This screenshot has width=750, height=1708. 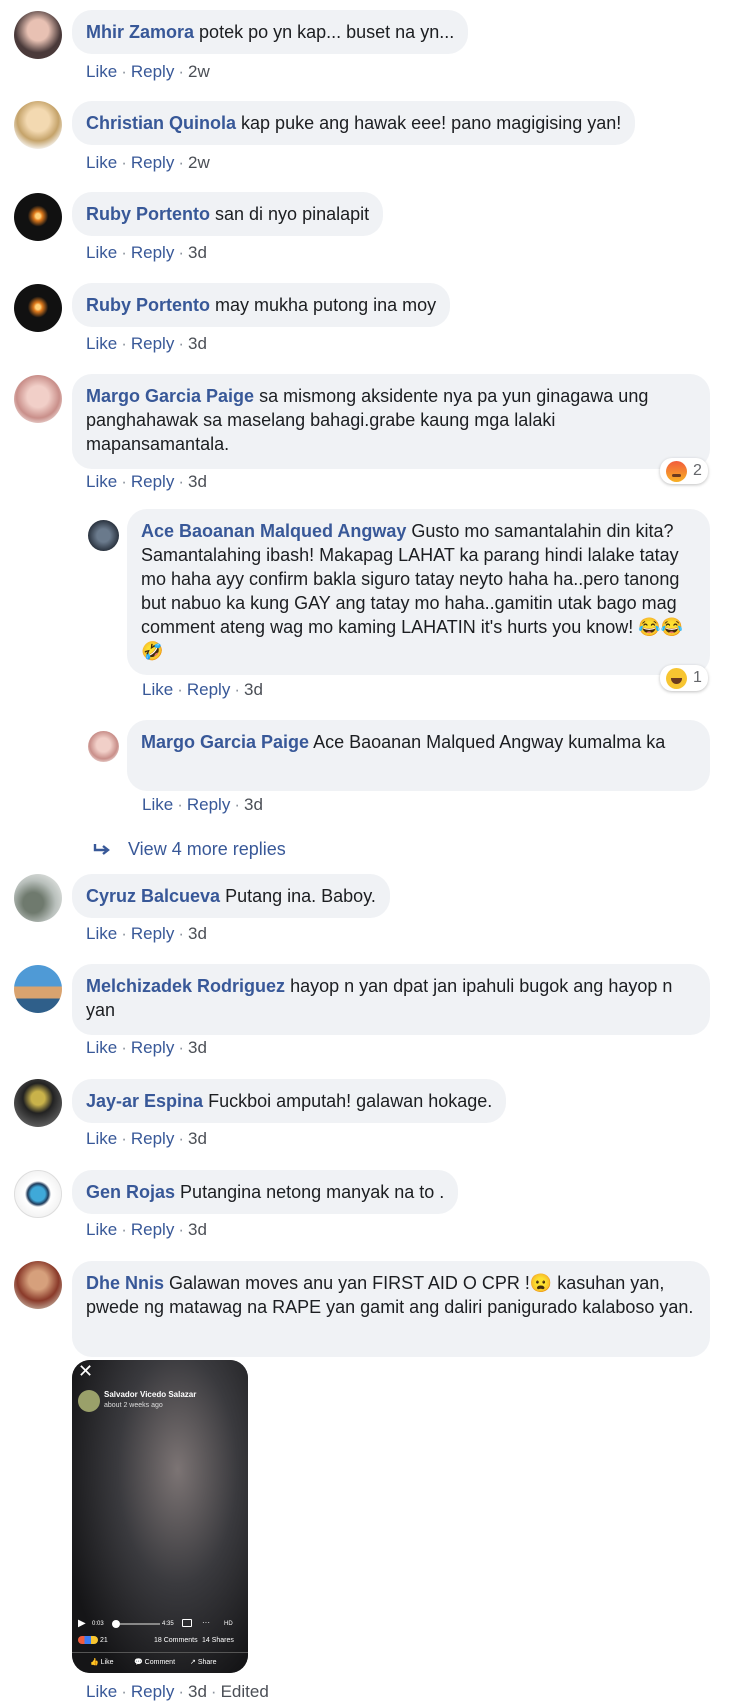 What do you see at coordinates (684, 471) in the screenshot?
I see `reaction-summary: 2` at bounding box center [684, 471].